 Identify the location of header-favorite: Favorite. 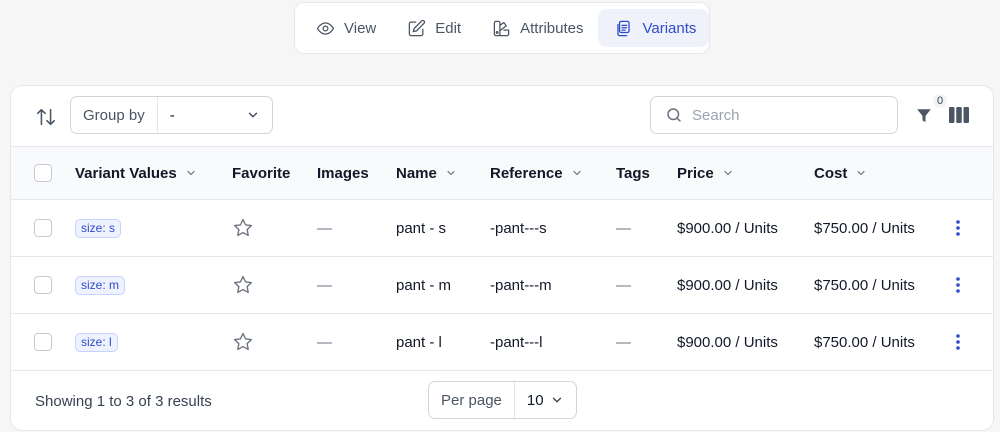
(274, 173).